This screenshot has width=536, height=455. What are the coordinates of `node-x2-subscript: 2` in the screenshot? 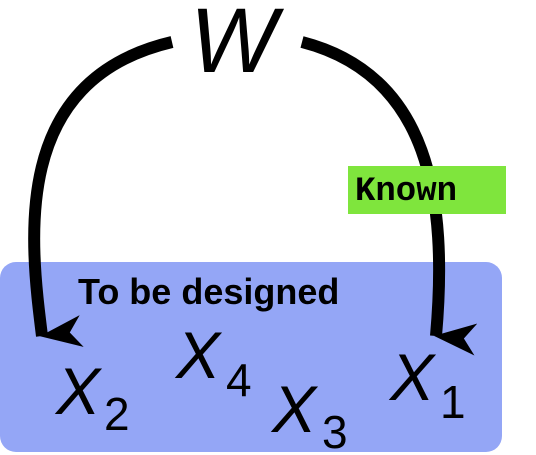 It's located at (117, 414).